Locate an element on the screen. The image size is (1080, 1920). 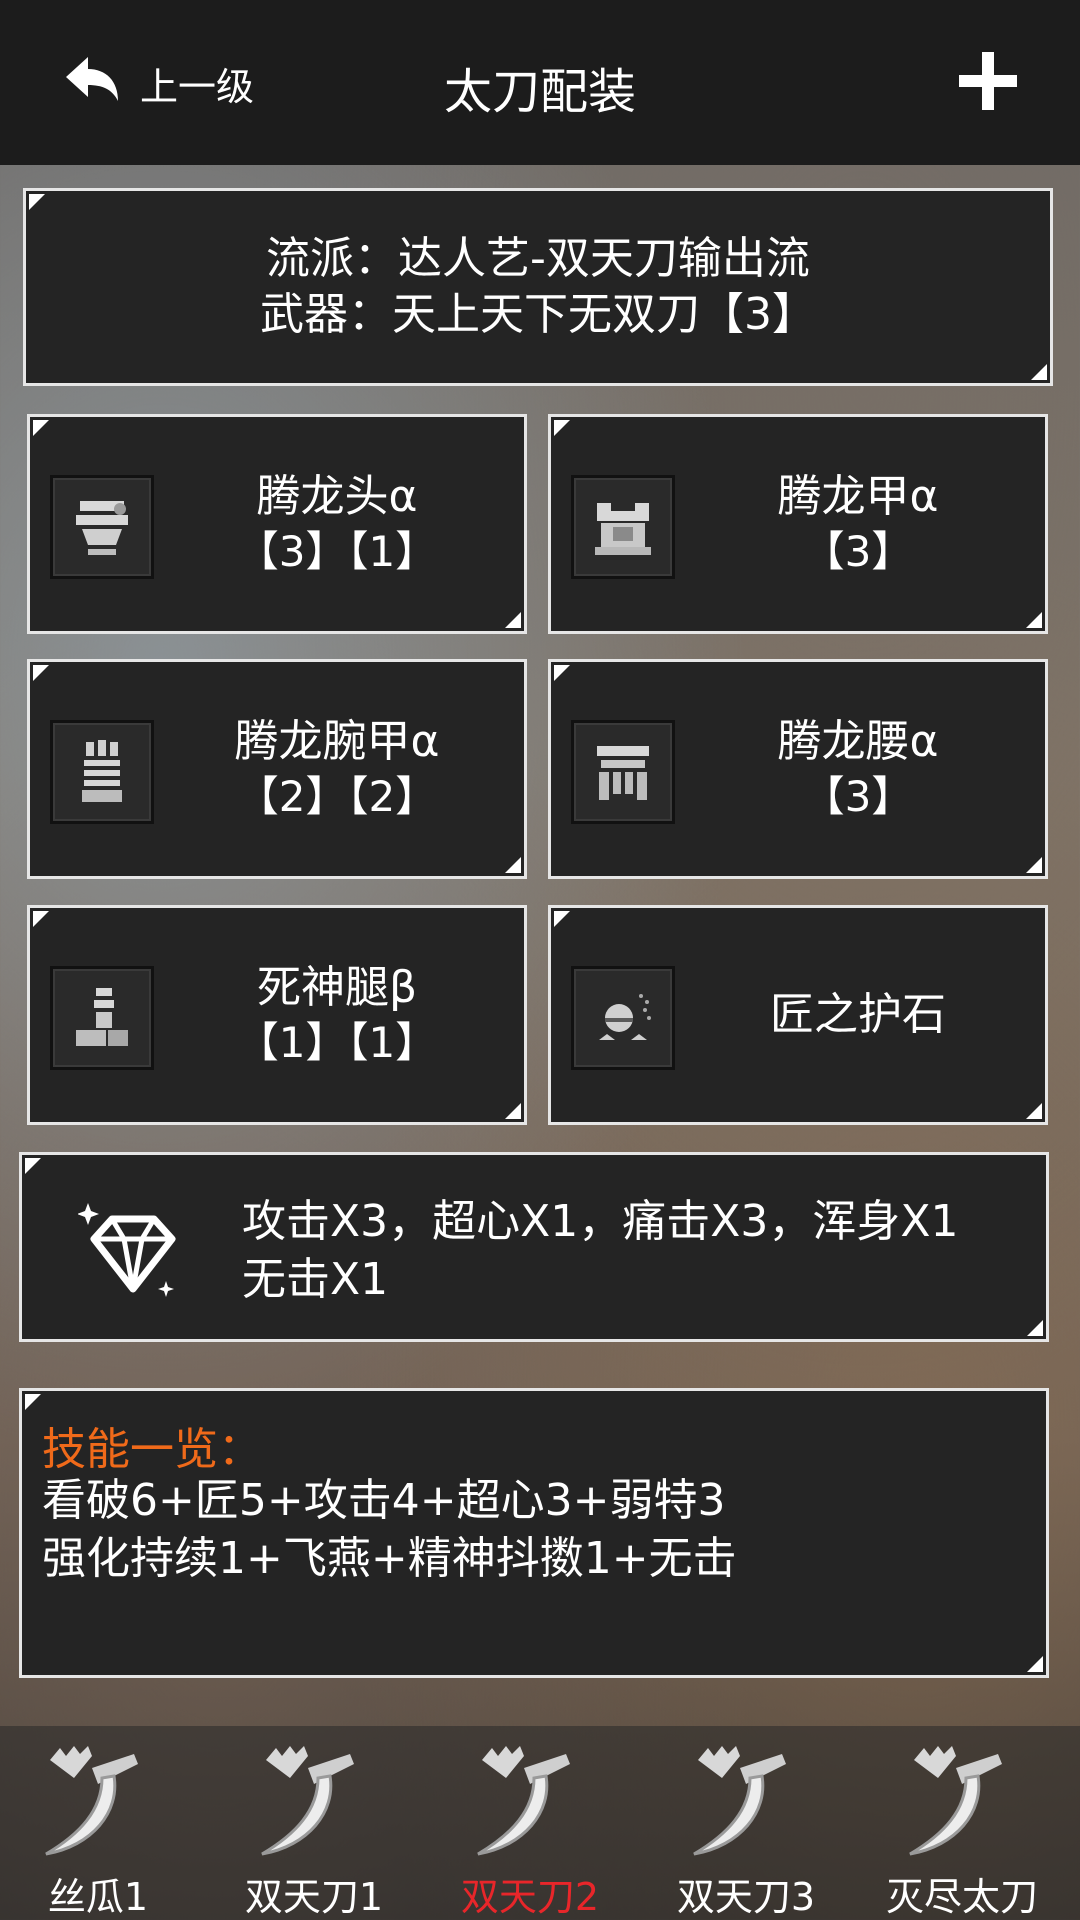
gear-card-charm: 匠之护石 is located at coordinates (798, 1015).